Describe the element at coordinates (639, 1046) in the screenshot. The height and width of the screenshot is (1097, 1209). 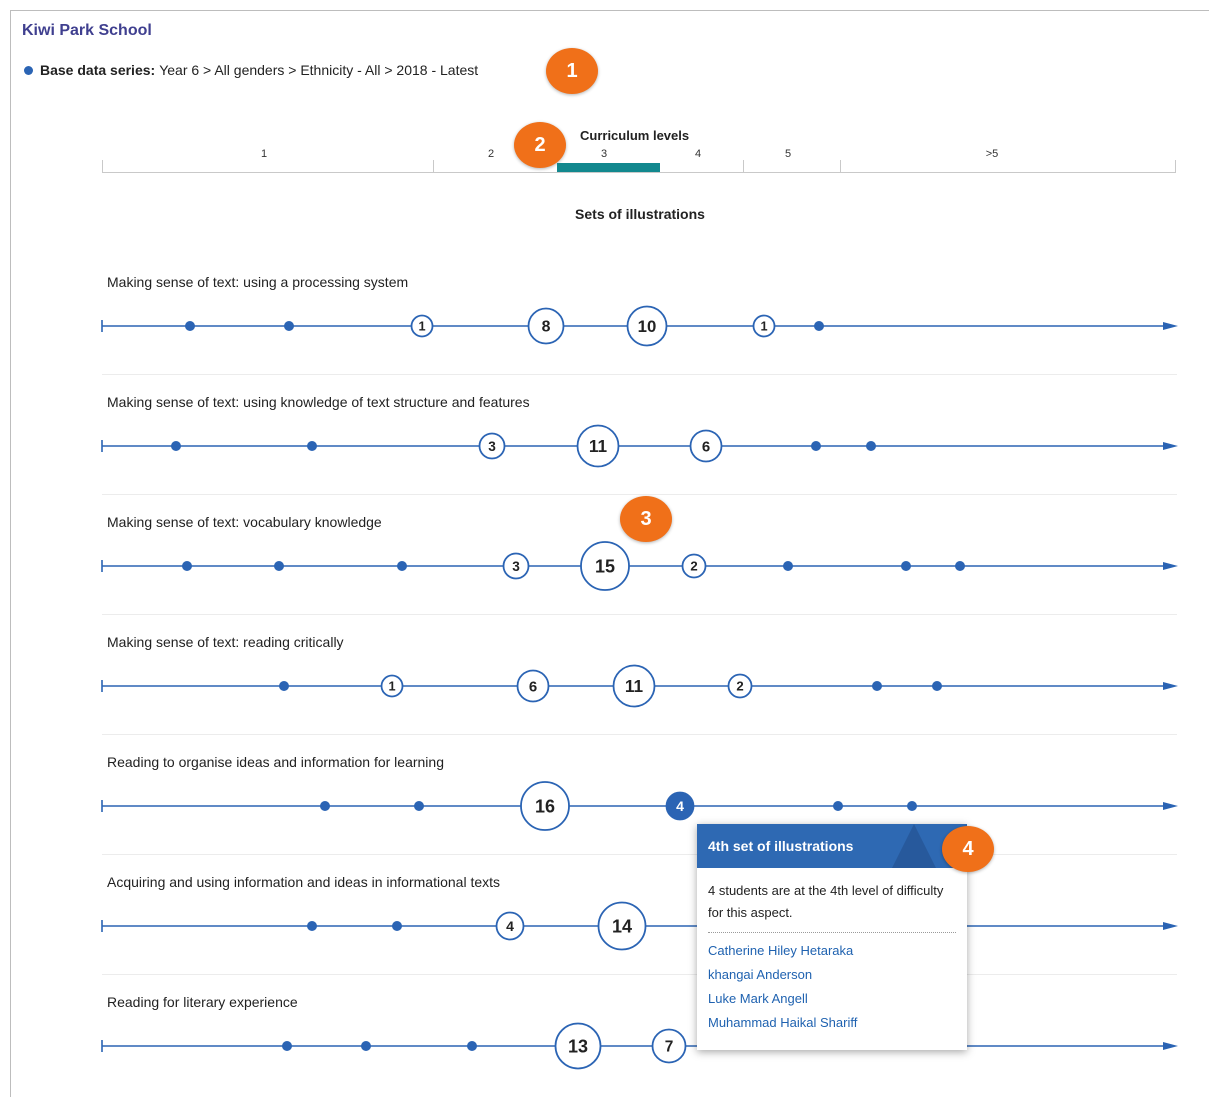
I see `aspect-row: 13 7` at that location.